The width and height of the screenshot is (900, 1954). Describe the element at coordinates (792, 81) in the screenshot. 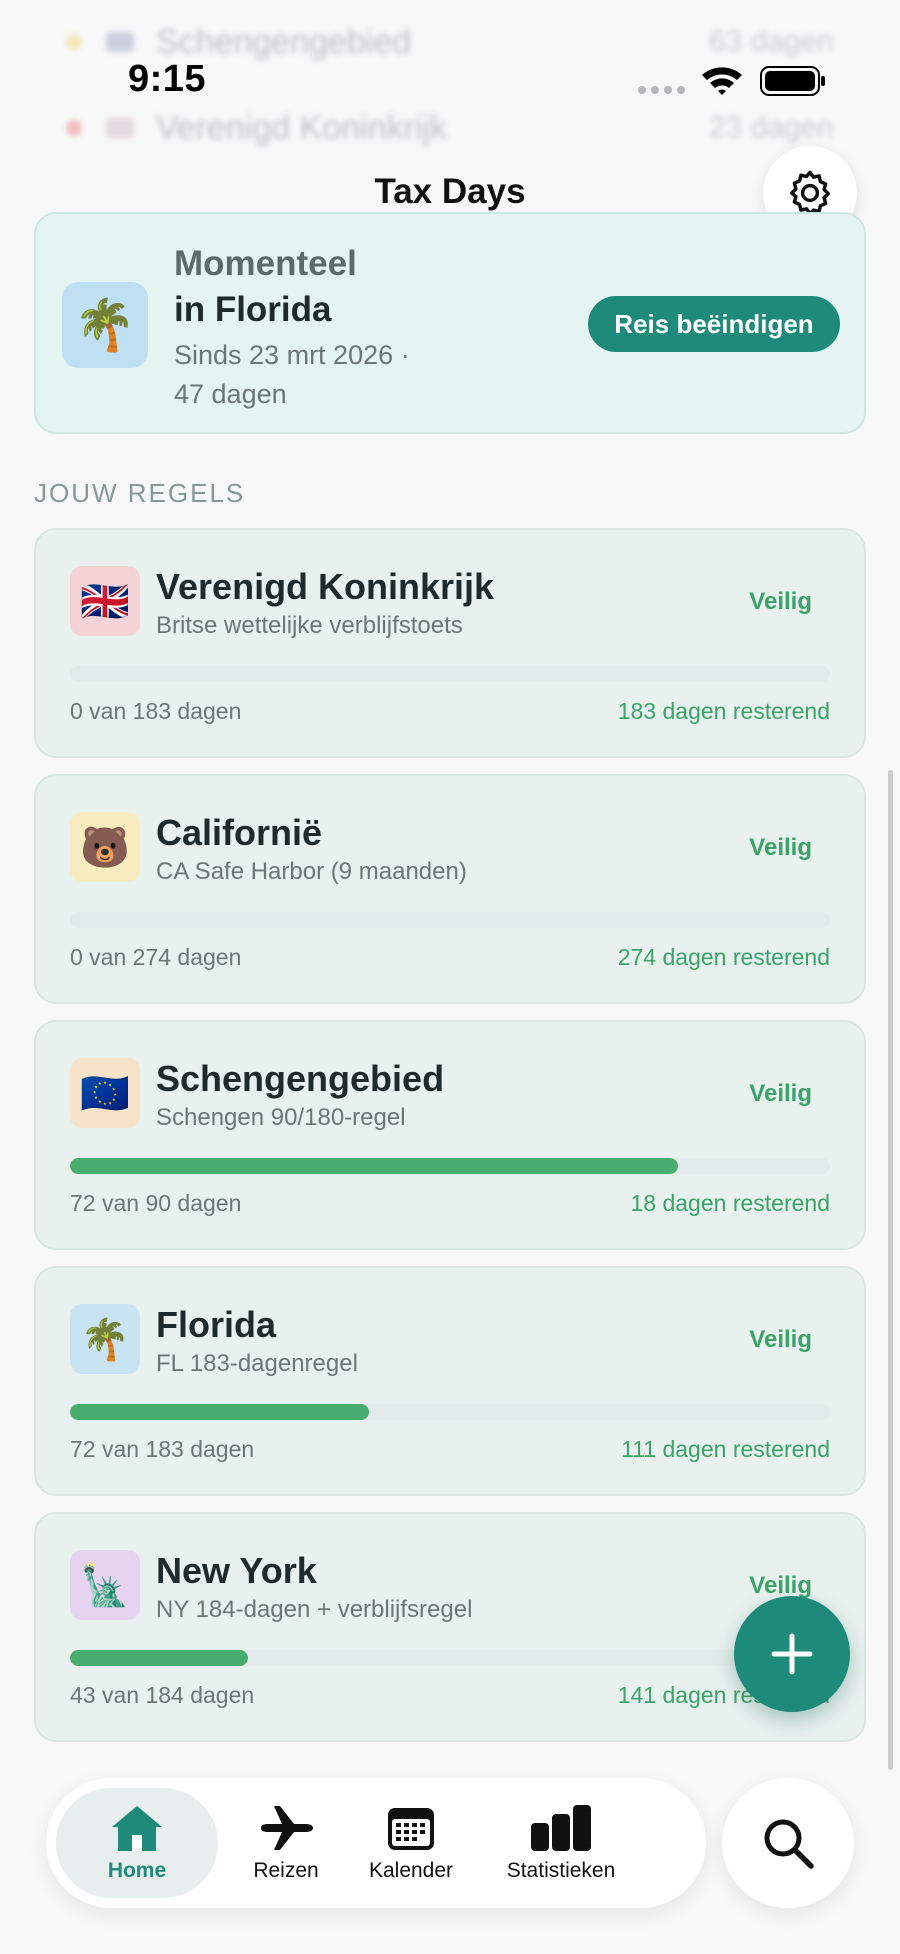

I see `battery-icon` at that location.